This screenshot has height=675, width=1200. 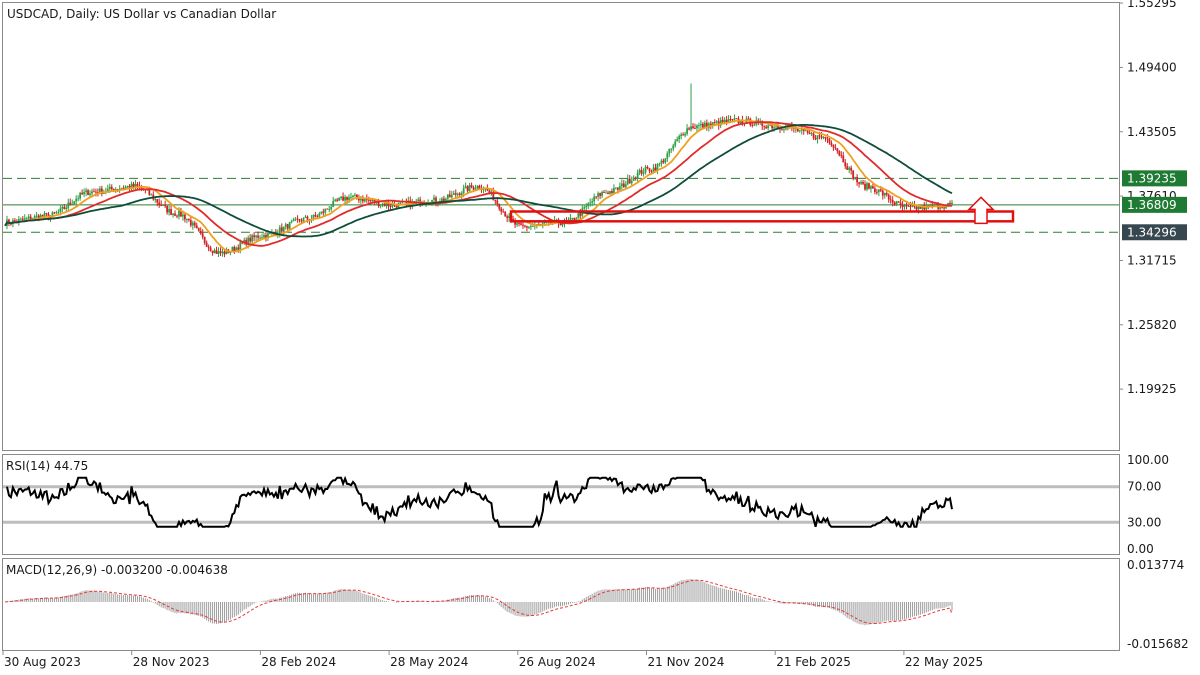 I want to click on rsi-tick-label: 100.00, so click(x=1148, y=460).